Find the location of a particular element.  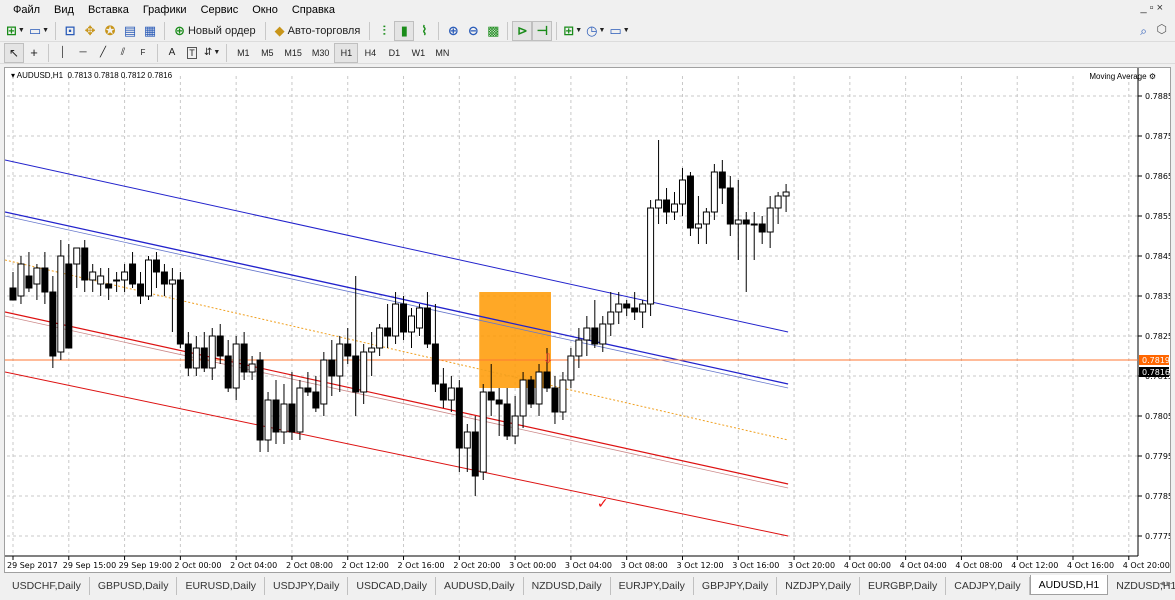

x-tick-label: 2 Oct 20:00 is located at coordinates (476, 565).